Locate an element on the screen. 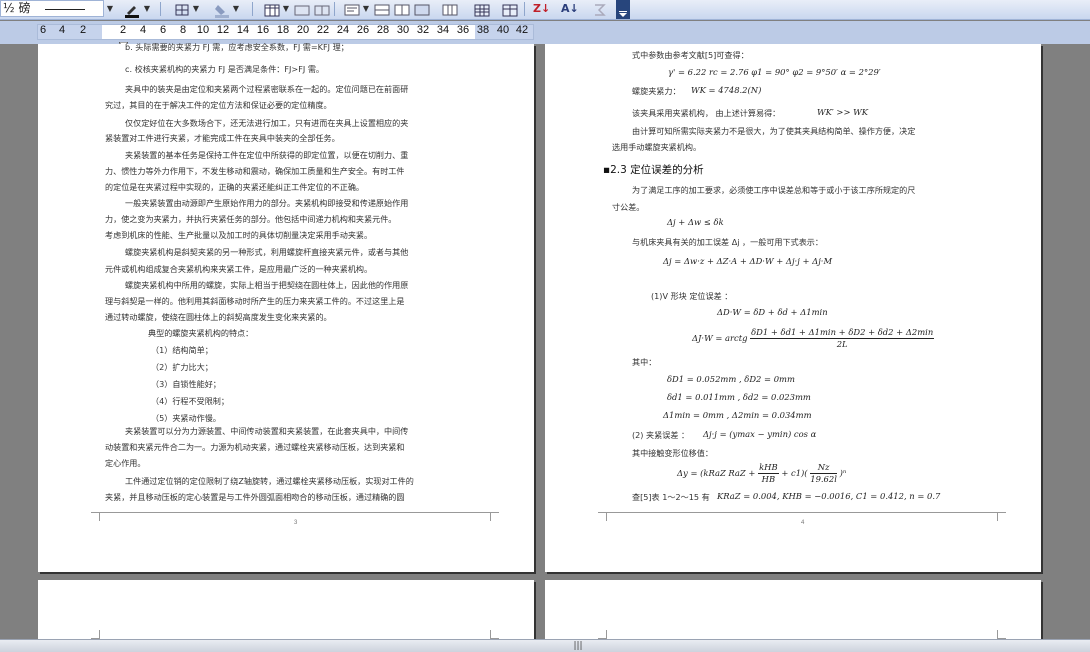  table-properties-button is located at coordinates (509, 9).